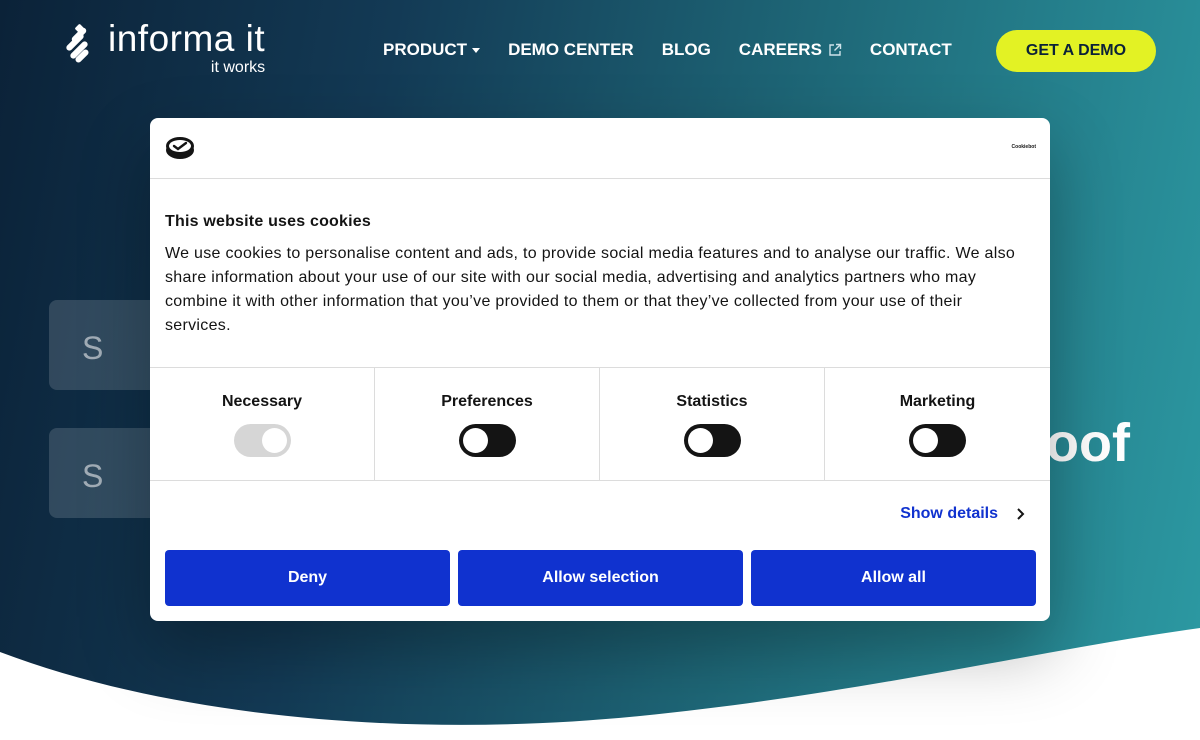  I want to click on nav-item-careers-label: CAREERS, so click(780, 49).